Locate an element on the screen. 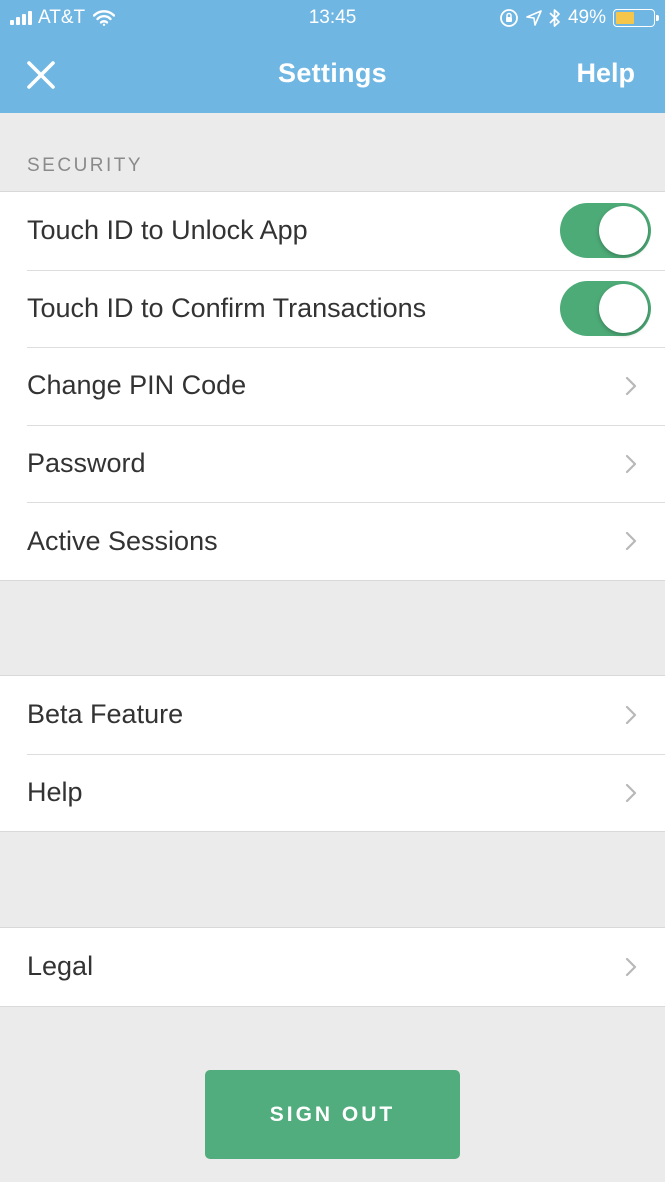 Image resolution: width=665 pixels, height=1182 pixels. misc-group: Beta Feature Help is located at coordinates (332, 754).